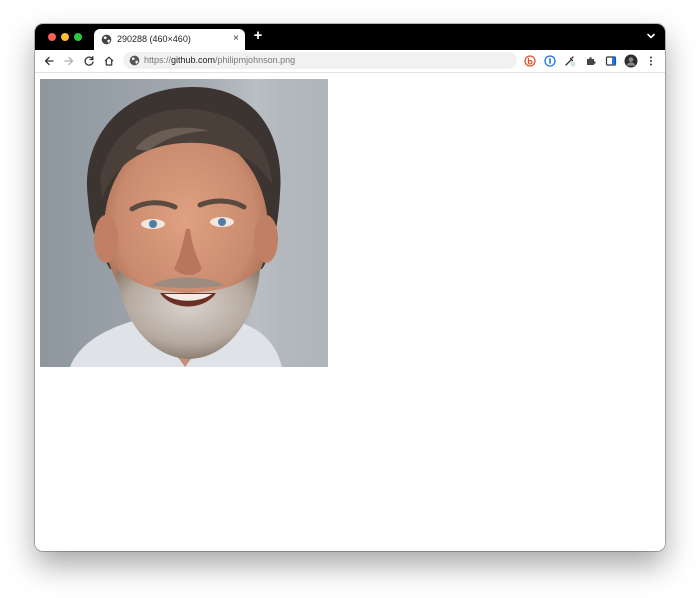 Image resolution: width=700 pixels, height=598 pixels. I want to click on back-arrow-icon, so click(49, 61).